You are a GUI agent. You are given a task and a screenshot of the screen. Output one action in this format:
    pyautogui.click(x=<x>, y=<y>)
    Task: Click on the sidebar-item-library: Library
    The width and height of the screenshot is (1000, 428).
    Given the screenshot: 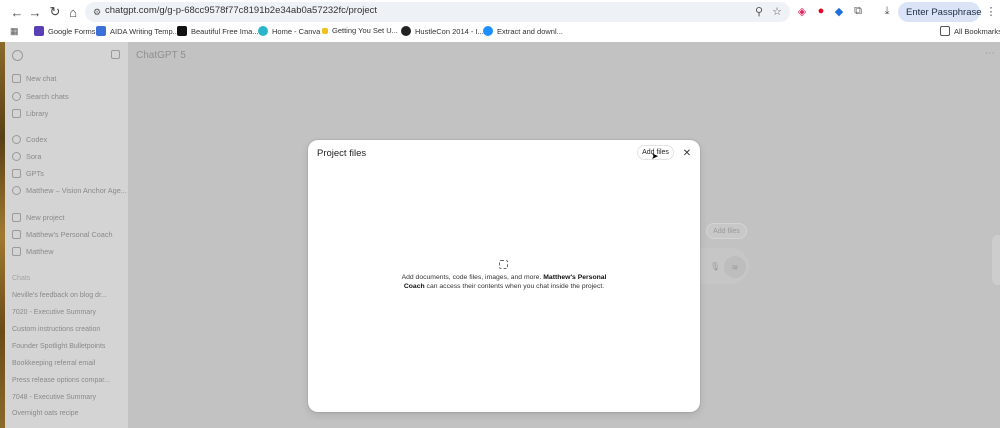 What is the action you would take?
    pyautogui.click(x=30, y=113)
    